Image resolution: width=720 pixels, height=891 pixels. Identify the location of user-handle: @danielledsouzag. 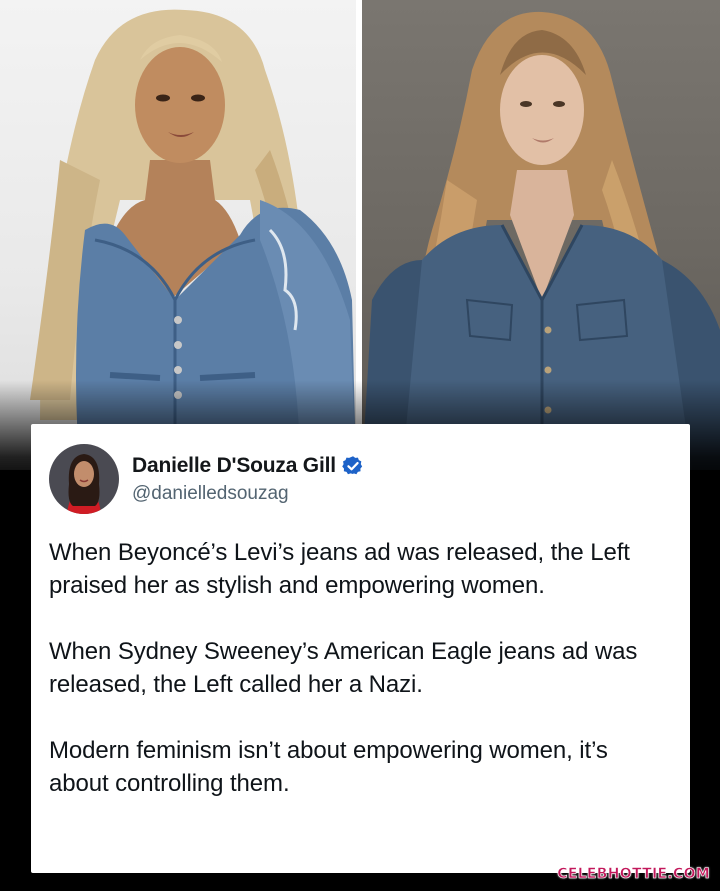
(248, 494).